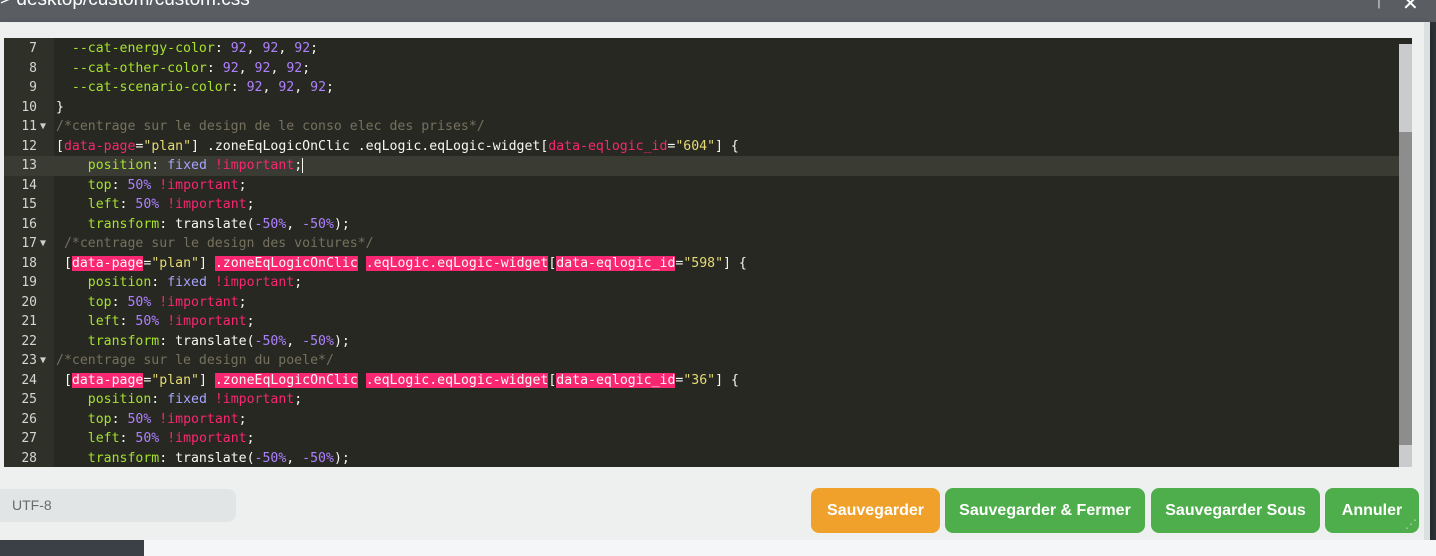 The width and height of the screenshot is (1436, 556). Describe the element at coordinates (701, 400) in the screenshot. I see `code-line: 25 position: fixed !important;` at that location.